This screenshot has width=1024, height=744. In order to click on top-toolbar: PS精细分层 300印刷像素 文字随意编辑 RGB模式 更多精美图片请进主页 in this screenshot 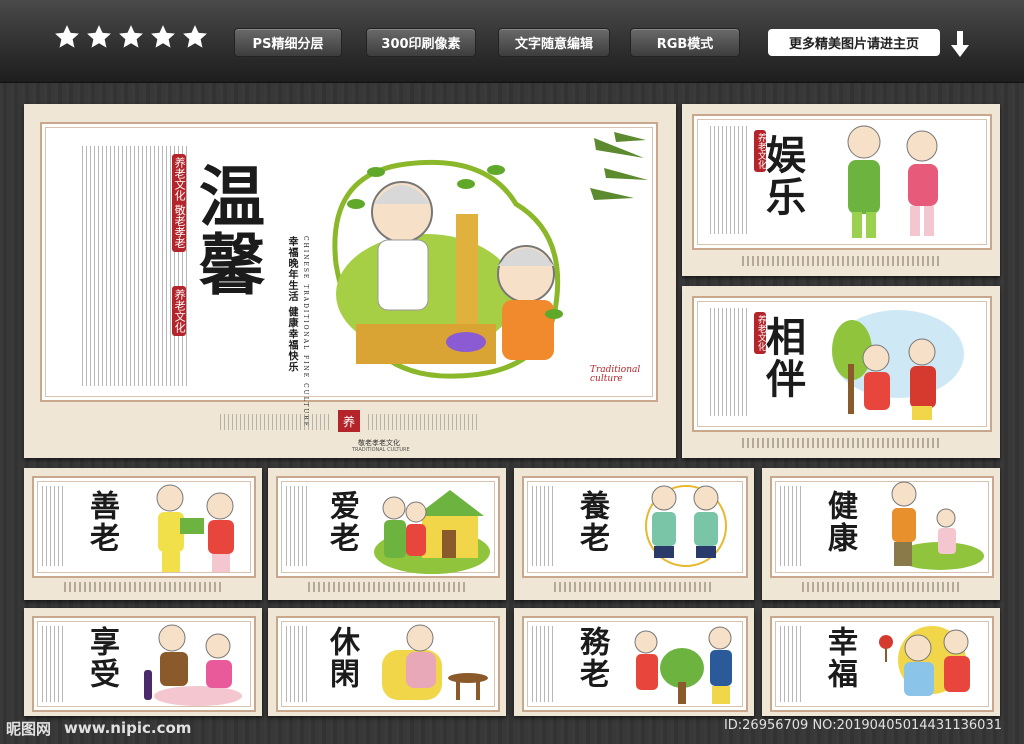, I will do `click(512, 41)`.